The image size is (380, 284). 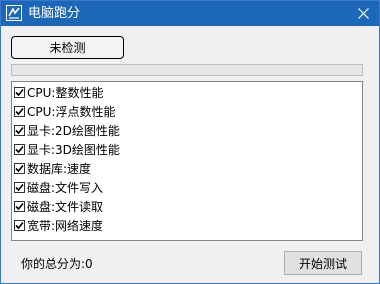 I want to click on test-item-label: 宽带:网络速度, so click(x=65, y=225).